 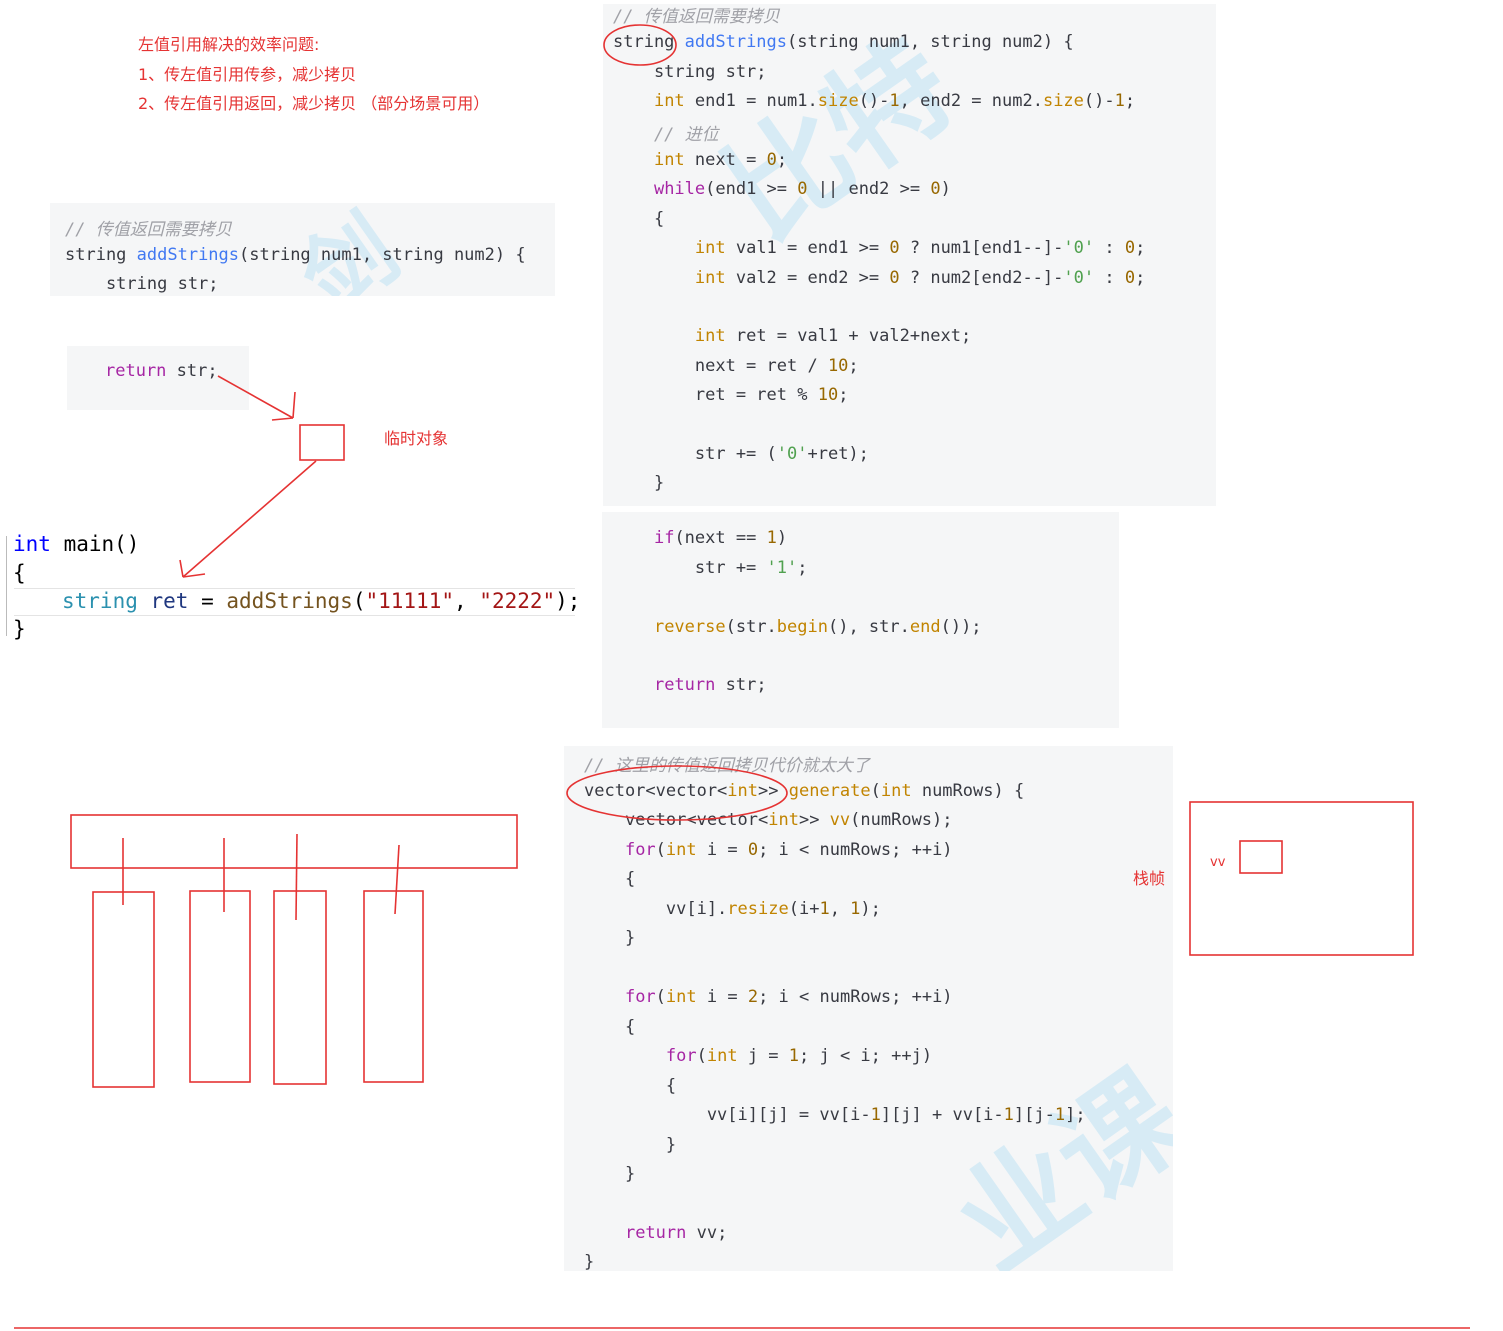 I want to click on stack-frame-box, so click(x=1301, y=878).